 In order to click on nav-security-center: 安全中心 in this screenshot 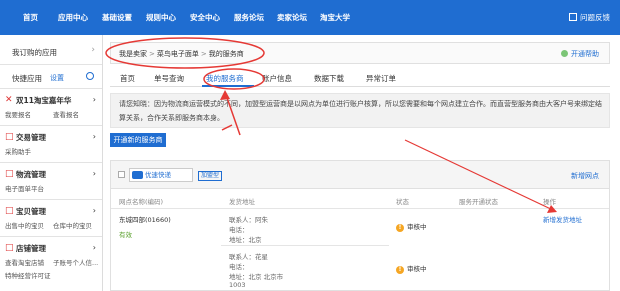, I will do `click(205, 17)`.